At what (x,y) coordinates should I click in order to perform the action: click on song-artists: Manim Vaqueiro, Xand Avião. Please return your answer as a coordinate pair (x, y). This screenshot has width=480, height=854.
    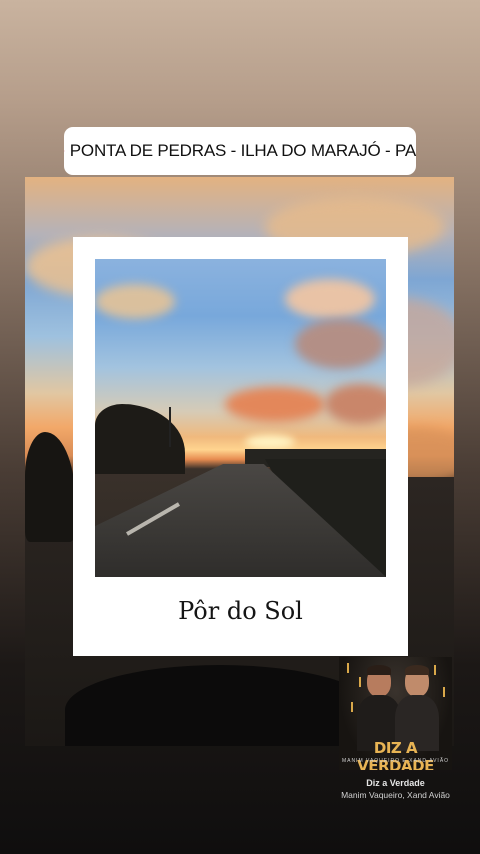
    Looking at the image, I should click on (395, 795).